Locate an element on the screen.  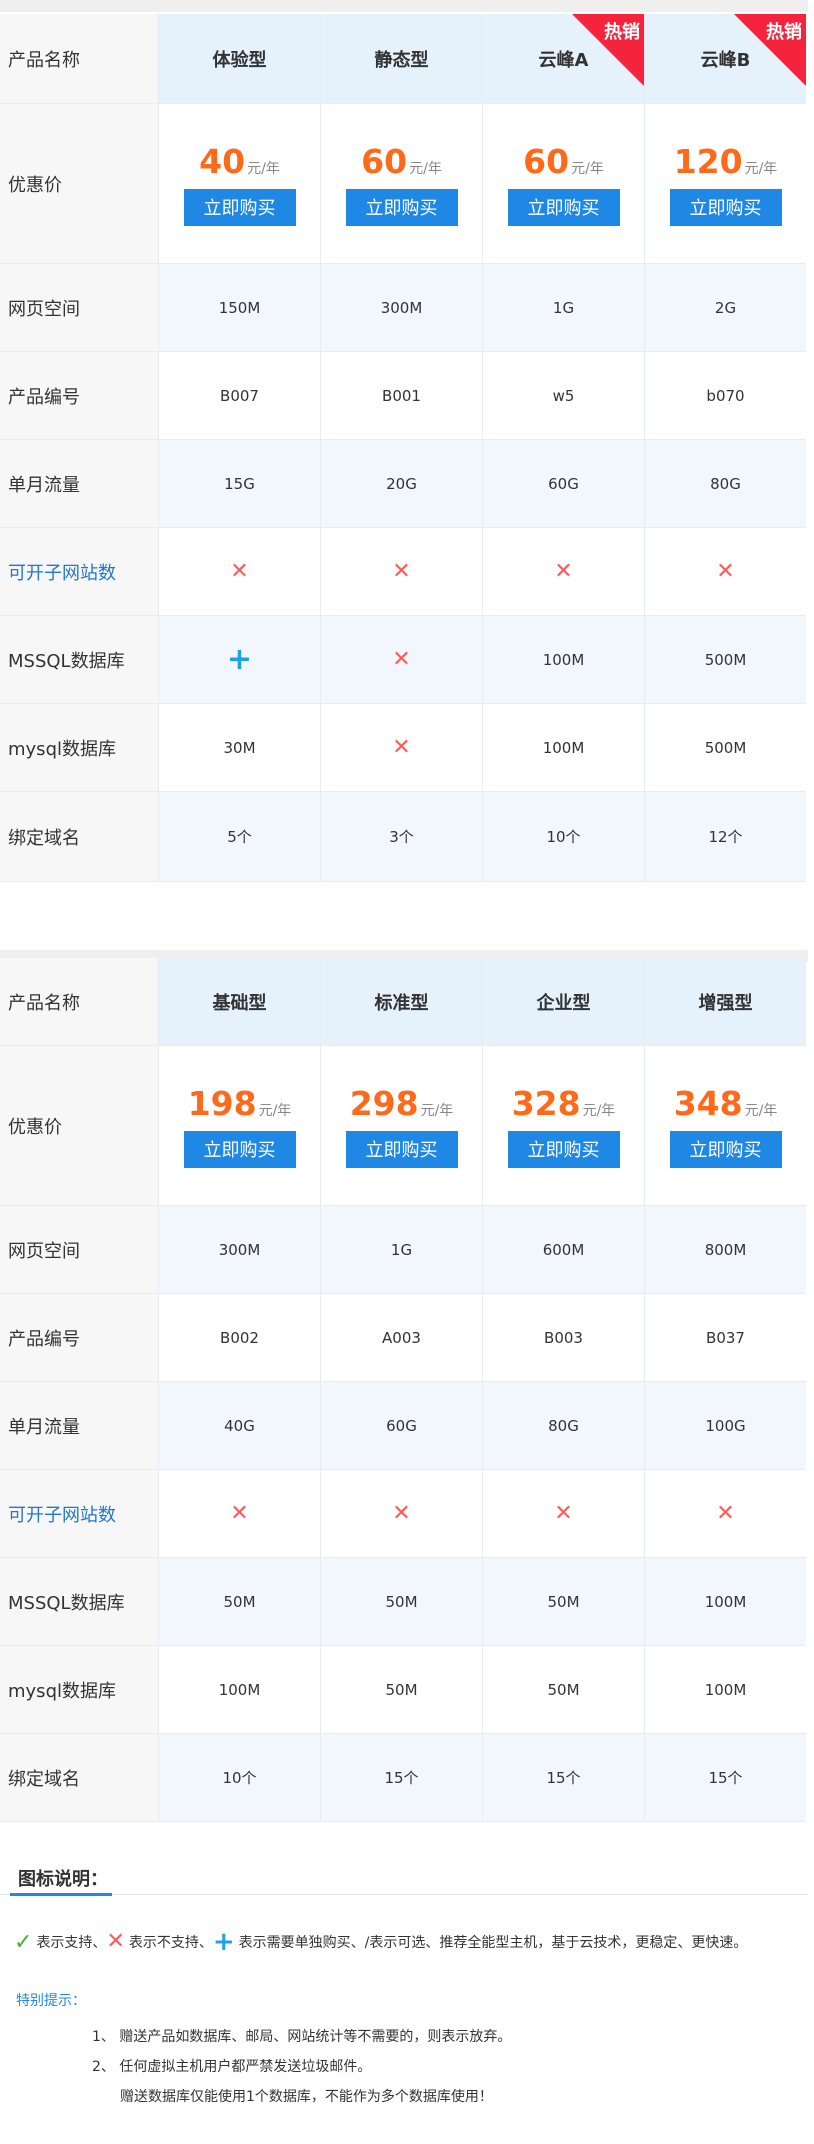
price: 40 元/年 is located at coordinates (239, 161).